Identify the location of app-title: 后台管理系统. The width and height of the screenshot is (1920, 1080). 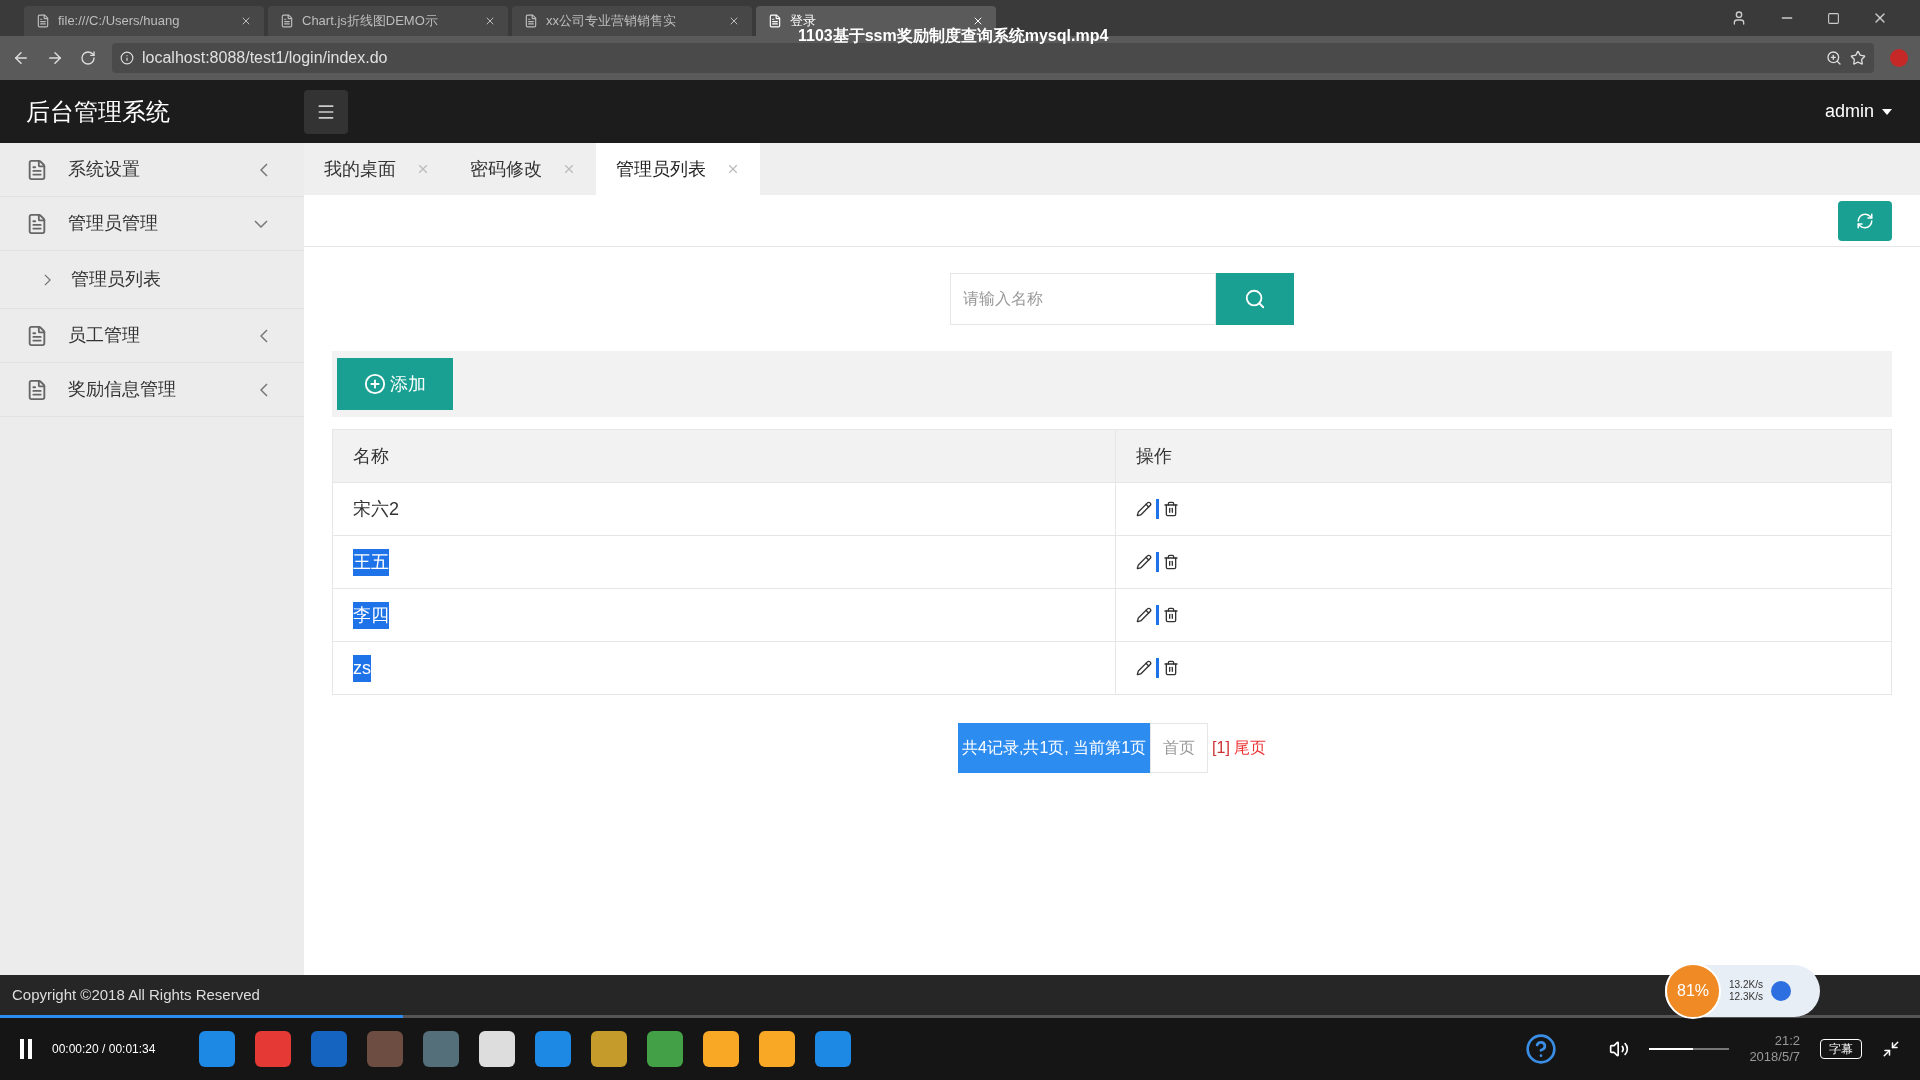
(98, 111).